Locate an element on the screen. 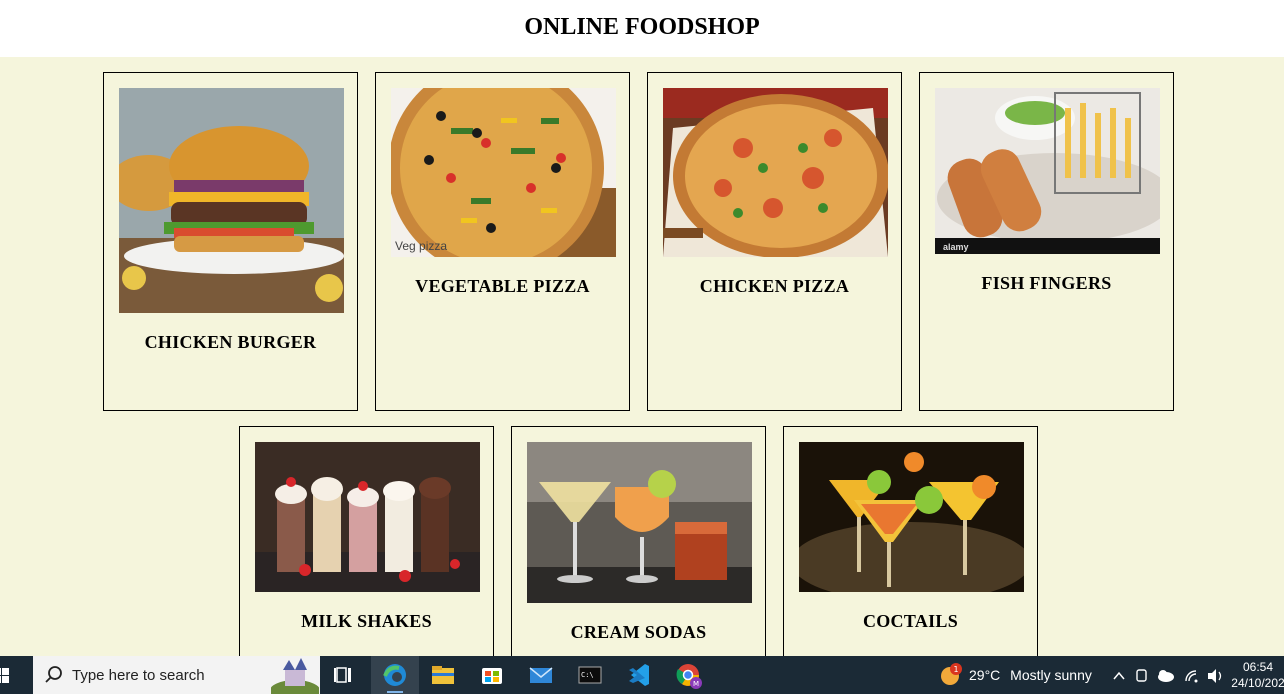  taskbar-weather-widget: 1 29°C Mostly sunny is located at coordinates (1015, 675).